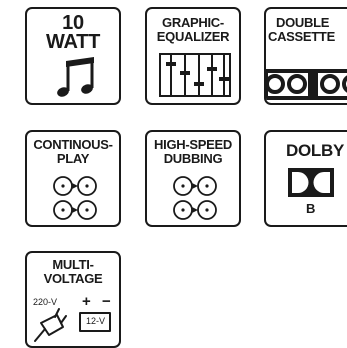 This screenshot has width=347, height=348. Describe the element at coordinates (195, 198) in the screenshot. I see `dubbing-reels-icon` at that location.